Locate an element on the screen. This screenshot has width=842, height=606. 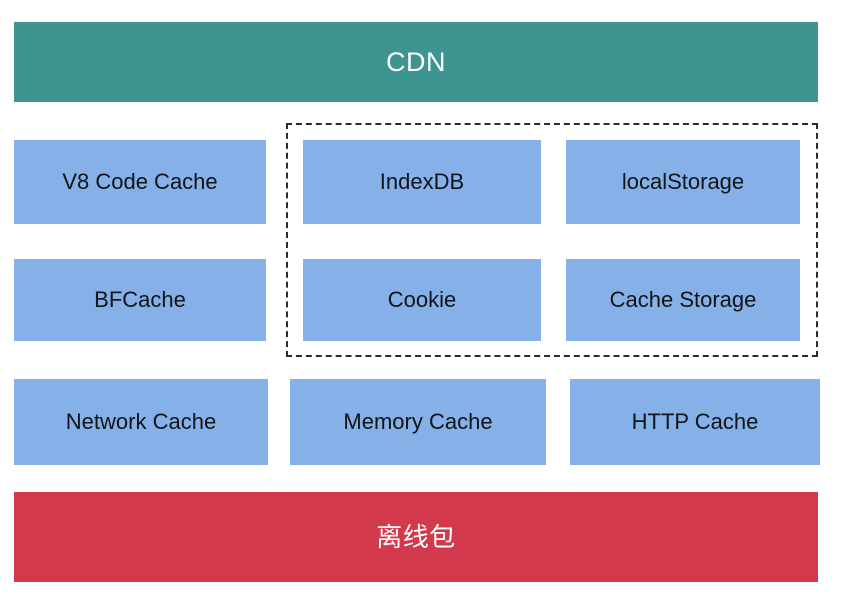
offline-package-band-label: 离线包 is located at coordinates (416, 537).